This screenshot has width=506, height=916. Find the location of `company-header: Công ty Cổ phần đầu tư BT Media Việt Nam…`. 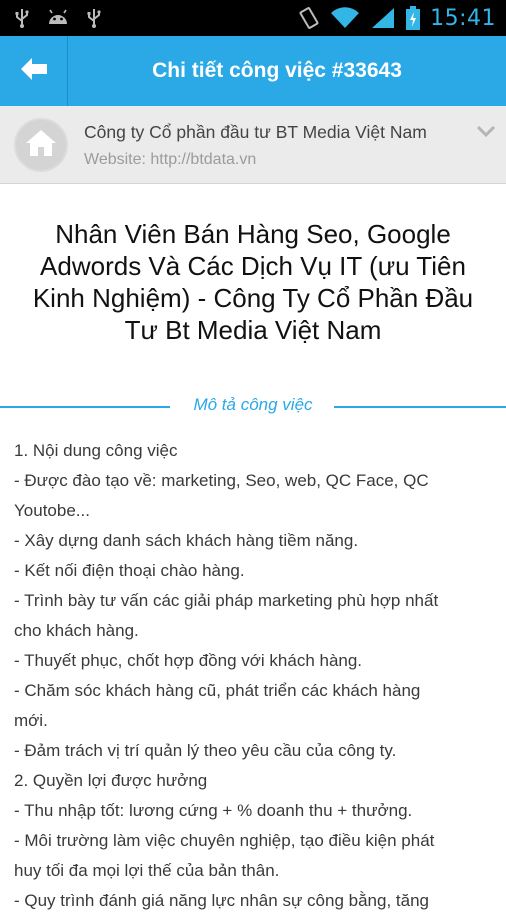

company-header: Công ty Cổ phần đầu tư BT Media Việt Nam… is located at coordinates (253, 145).